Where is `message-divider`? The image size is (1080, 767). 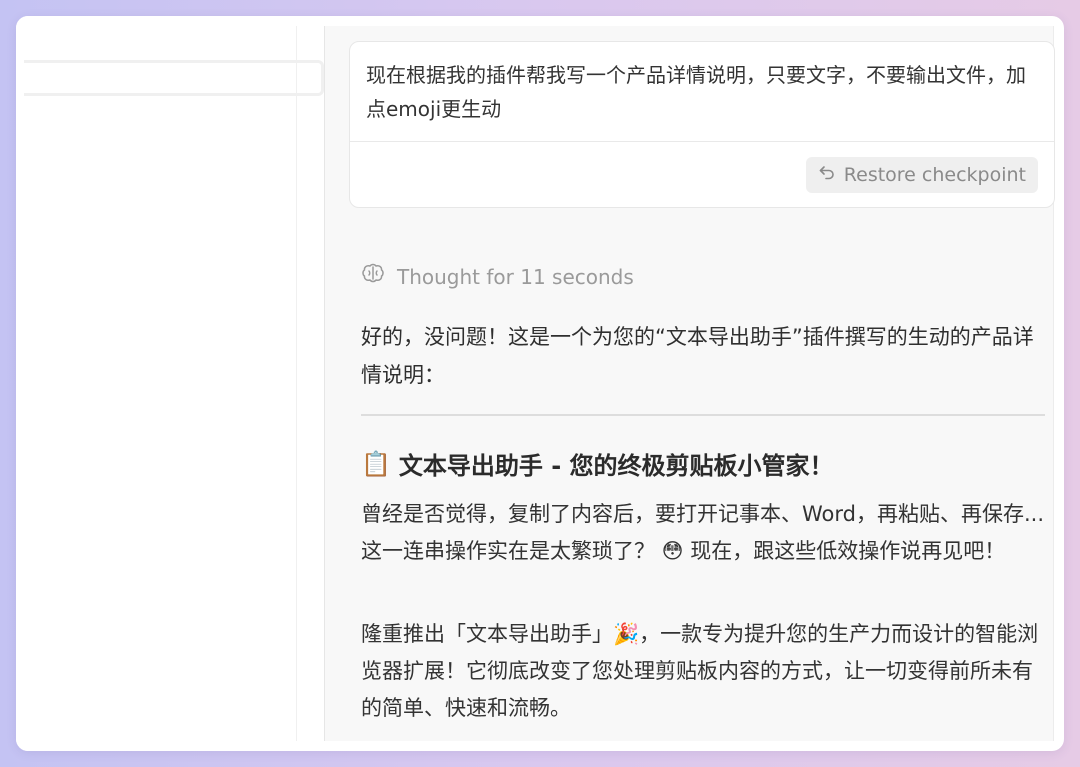 message-divider is located at coordinates (702, 141).